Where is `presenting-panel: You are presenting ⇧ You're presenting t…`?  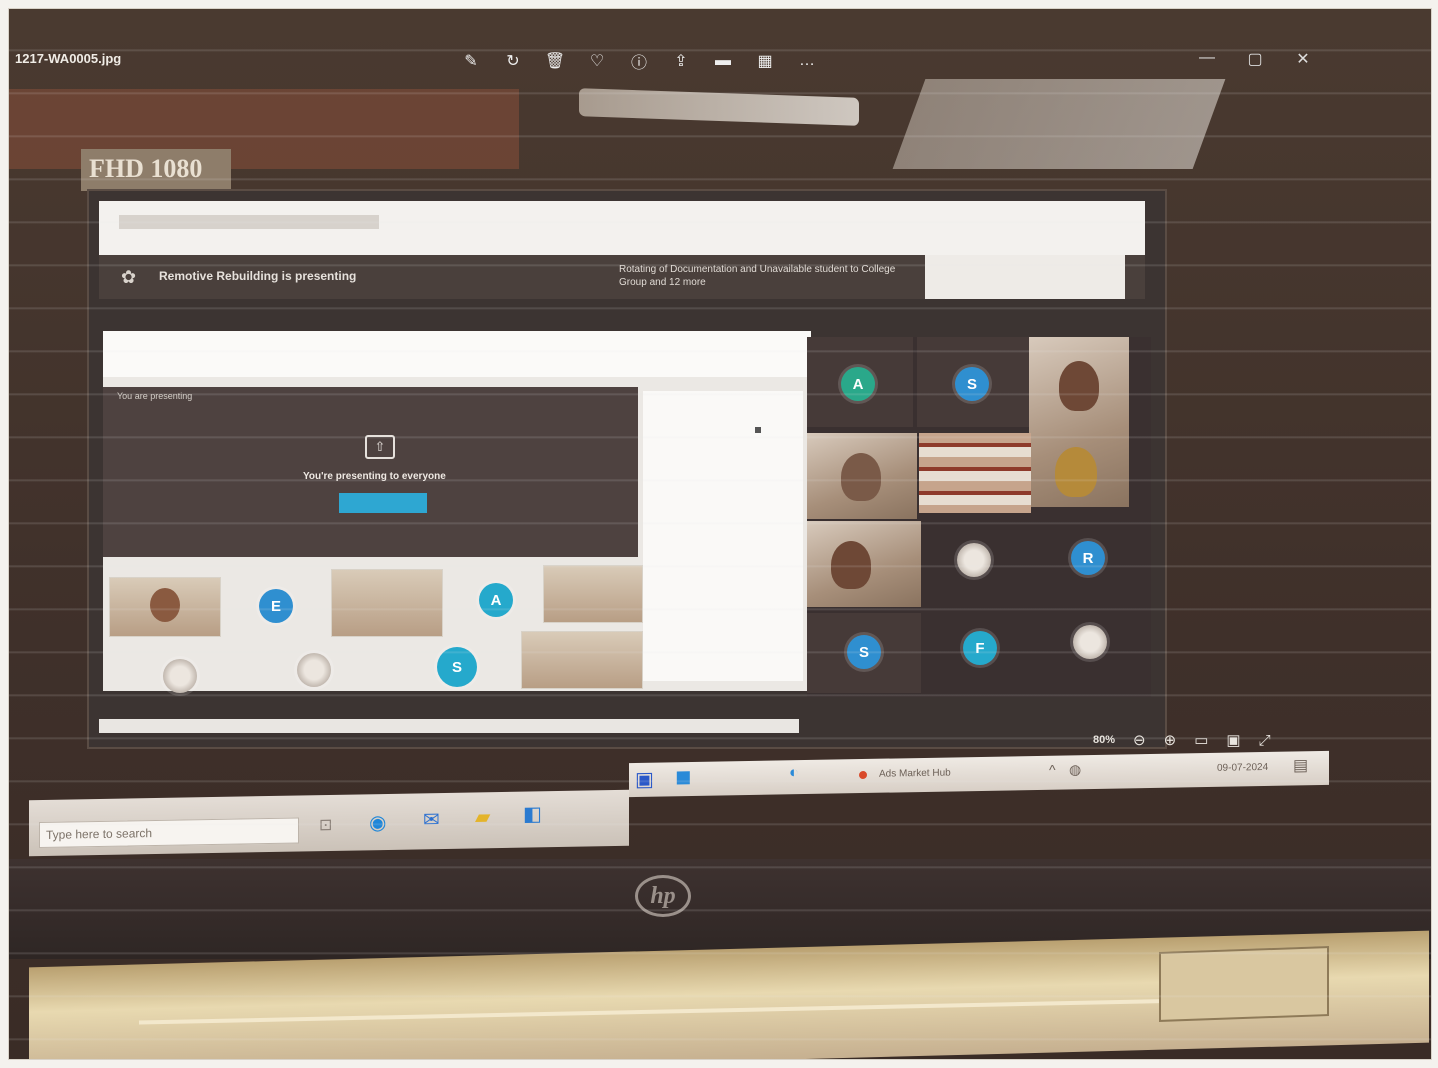 presenting-panel: You are presenting ⇧ You're presenting t… is located at coordinates (370, 472).